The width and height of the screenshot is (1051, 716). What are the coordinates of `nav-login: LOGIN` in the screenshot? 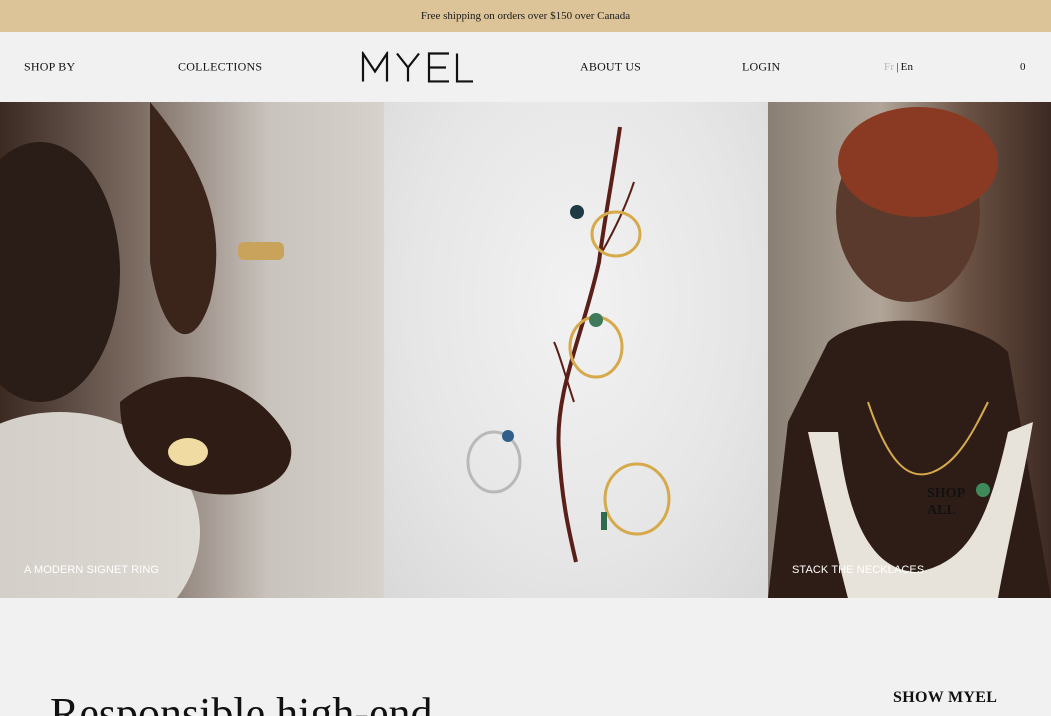 It's located at (761, 67).